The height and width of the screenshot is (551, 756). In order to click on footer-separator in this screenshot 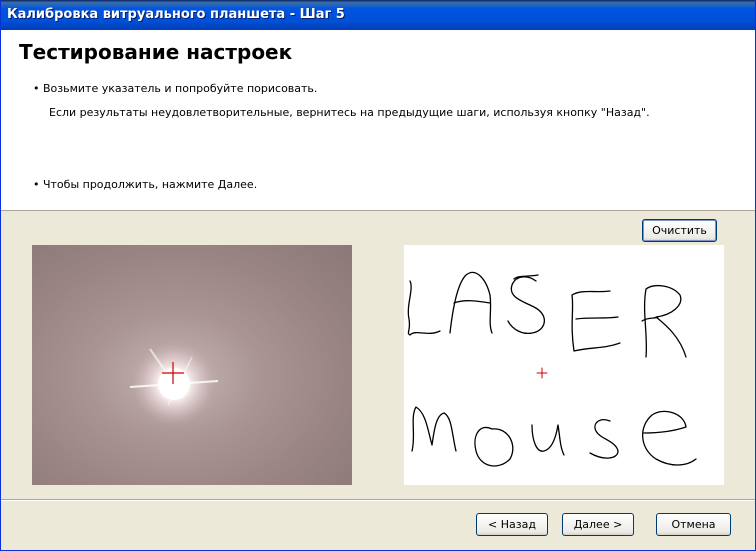, I will do `click(378, 500)`.